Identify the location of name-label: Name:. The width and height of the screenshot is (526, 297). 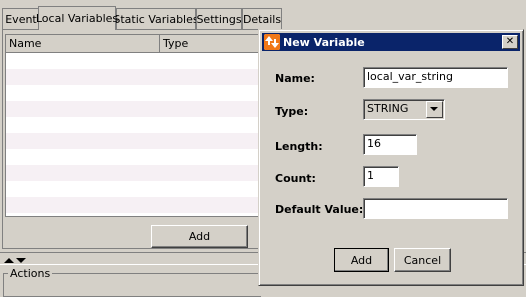
(295, 78).